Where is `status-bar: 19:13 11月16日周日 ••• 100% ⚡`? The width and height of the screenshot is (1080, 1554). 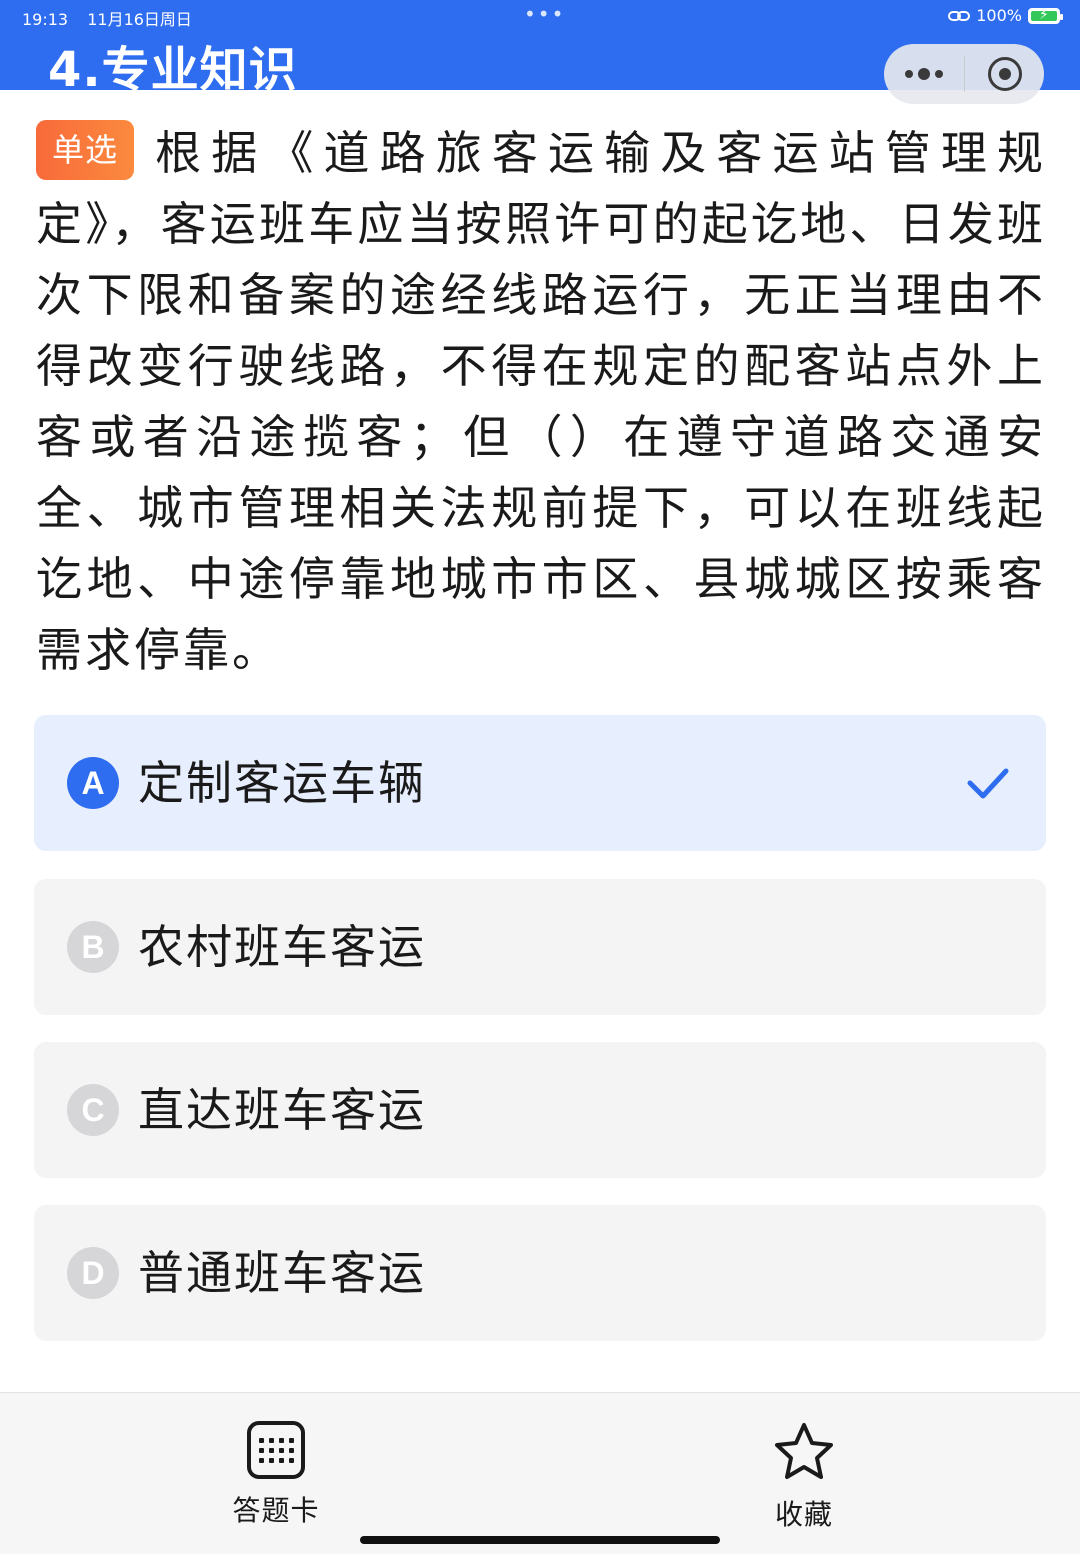
status-bar: 19:13 11月16日周日 ••• 100% ⚡ is located at coordinates (540, 16).